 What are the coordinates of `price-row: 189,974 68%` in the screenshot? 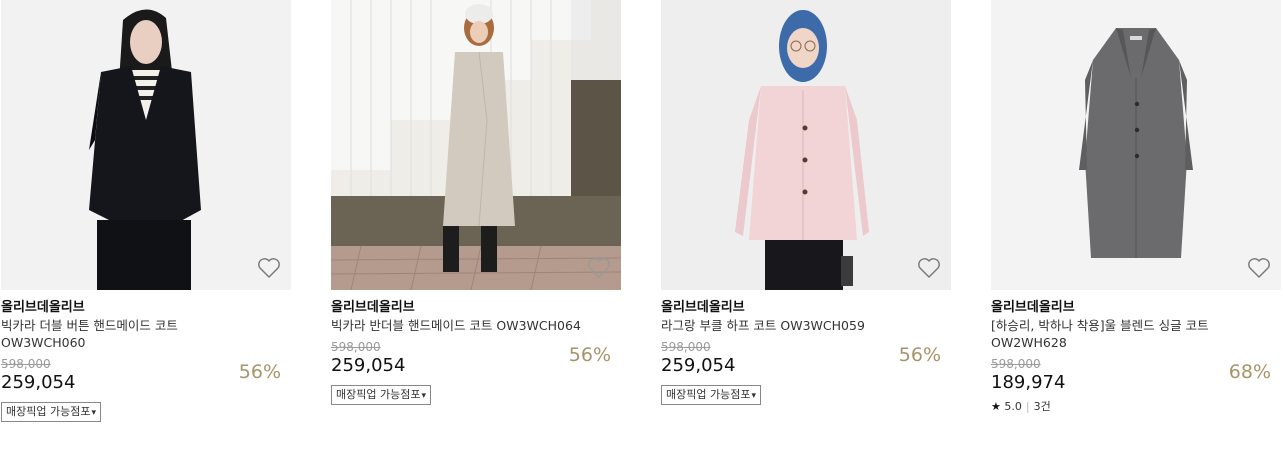 It's located at (1136, 377).